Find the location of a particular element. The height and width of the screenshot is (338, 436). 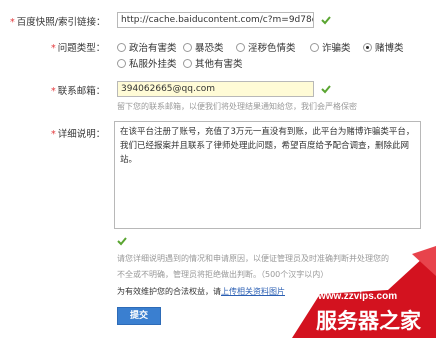

detail-label: * 详细说明： is located at coordinates (78, 134).